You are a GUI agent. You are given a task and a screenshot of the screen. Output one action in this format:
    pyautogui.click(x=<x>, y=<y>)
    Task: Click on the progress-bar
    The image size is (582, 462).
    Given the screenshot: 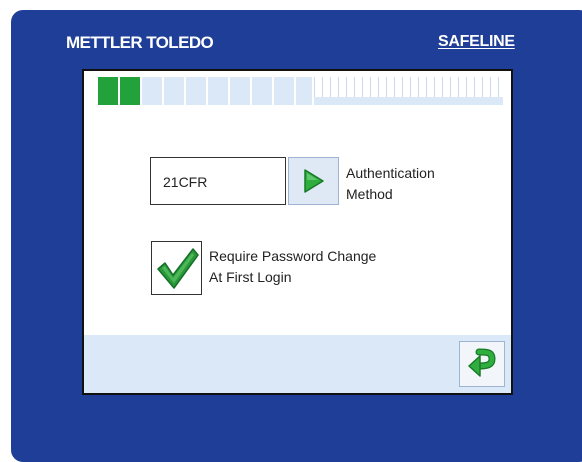 What is the action you would take?
    pyautogui.click(x=300, y=92)
    